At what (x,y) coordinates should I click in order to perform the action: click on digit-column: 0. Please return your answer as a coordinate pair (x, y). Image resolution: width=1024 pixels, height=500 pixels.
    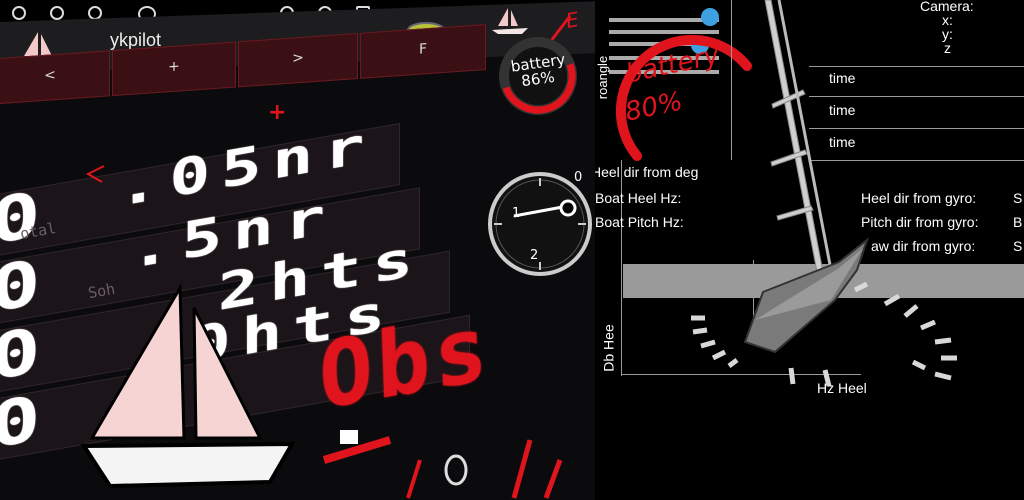
    Looking at the image, I should click on (26, 421).